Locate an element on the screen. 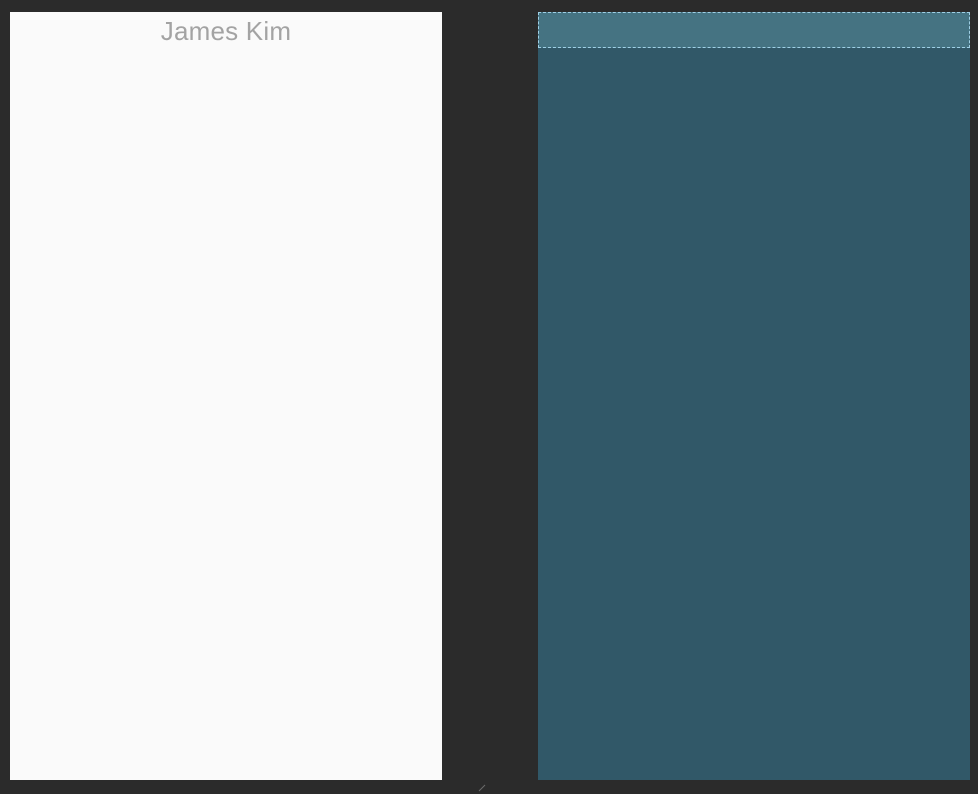  preview-textview: James Kim is located at coordinates (226, 31).